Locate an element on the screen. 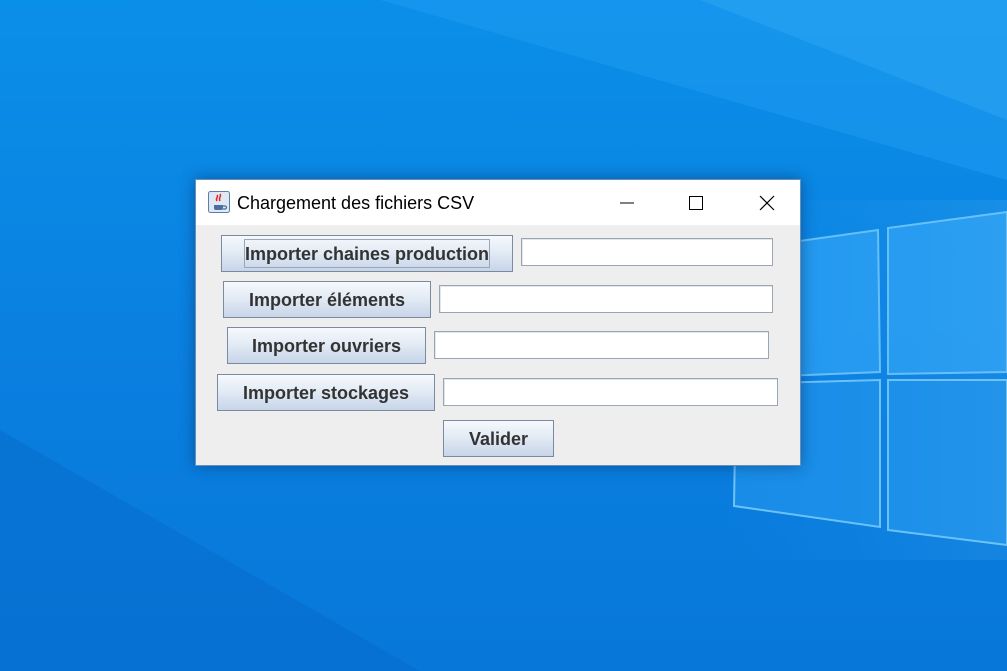 This screenshot has height=671, width=1007. close-icon is located at coordinates (767, 203).